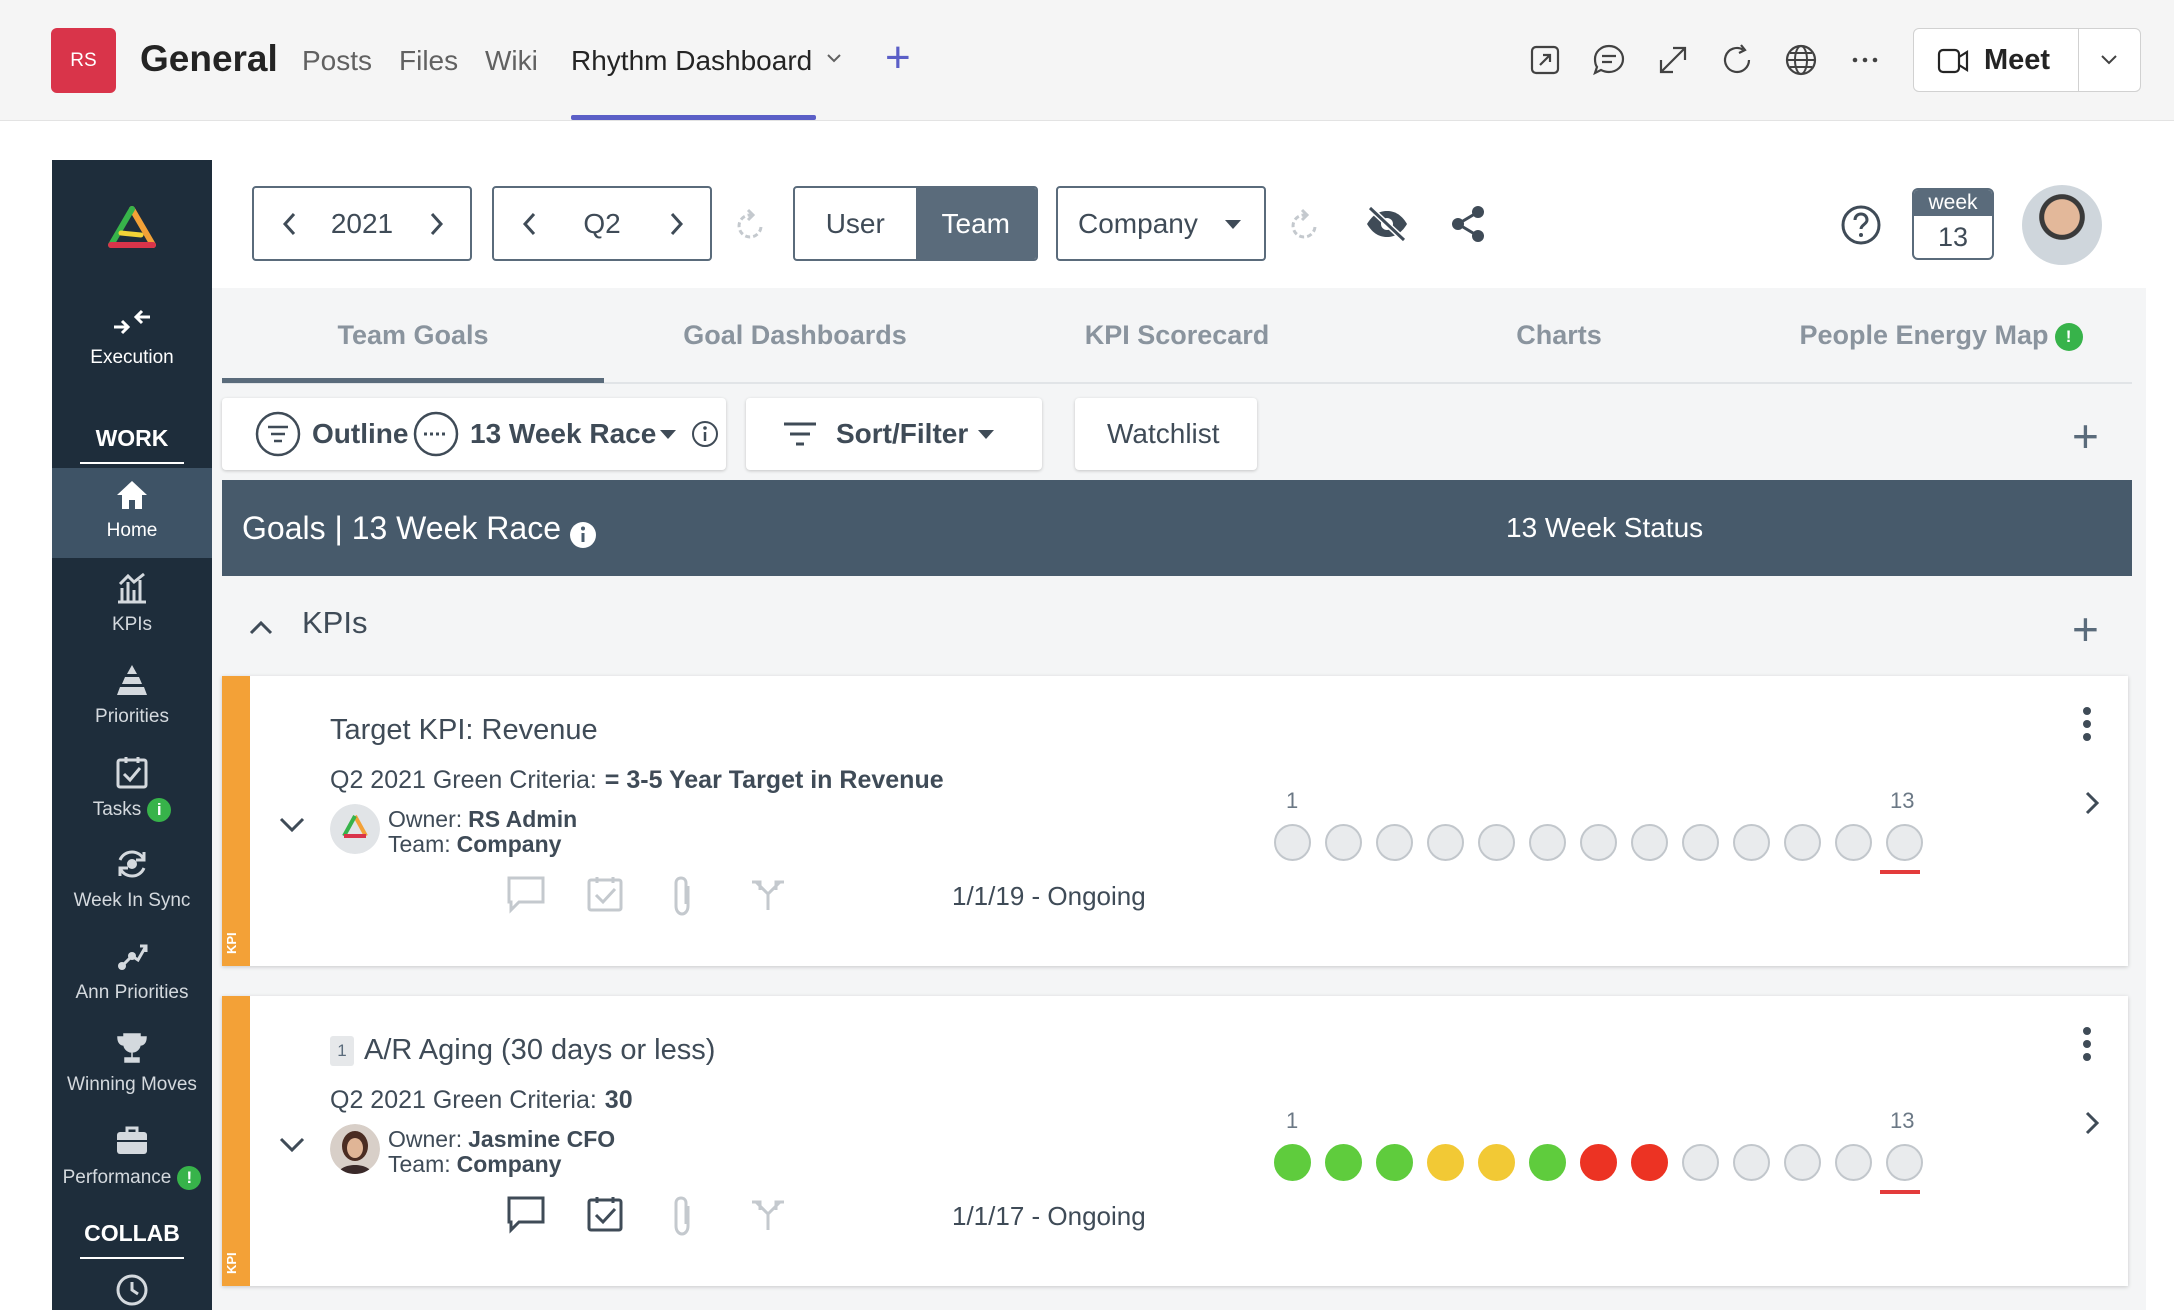  What do you see at coordinates (1545, 60) in the screenshot?
I see `popout-icon` at bounding box center [1545, 60].